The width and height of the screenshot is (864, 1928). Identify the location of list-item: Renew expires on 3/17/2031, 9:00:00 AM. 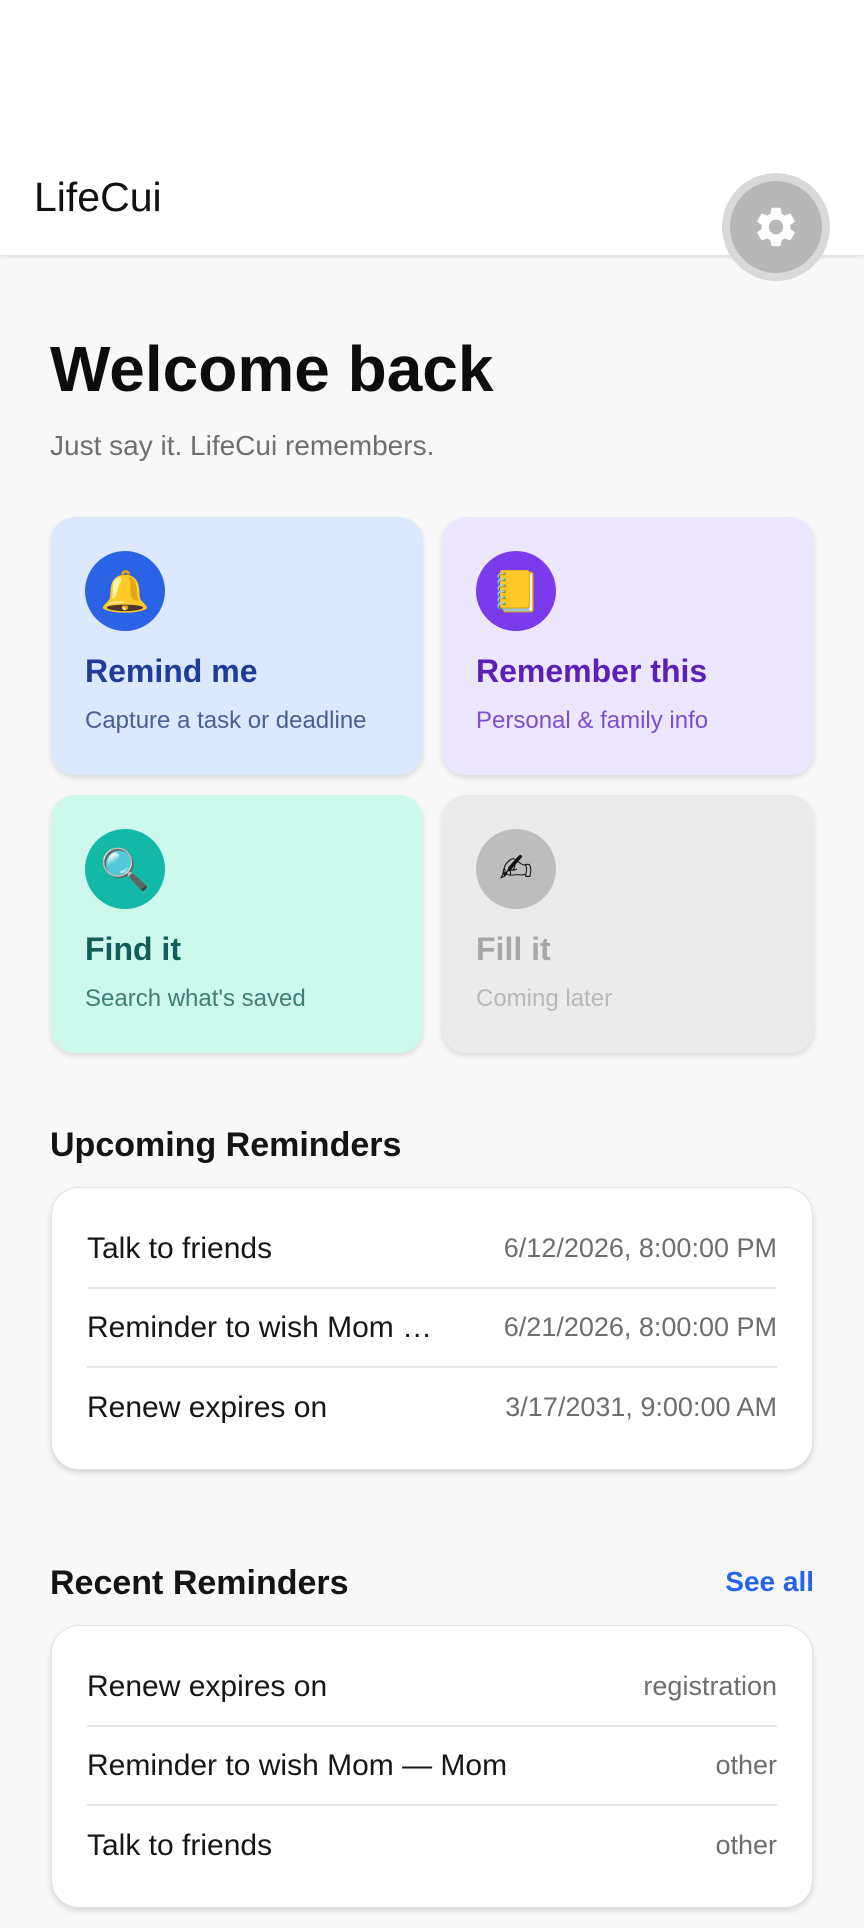
(432, 1407).